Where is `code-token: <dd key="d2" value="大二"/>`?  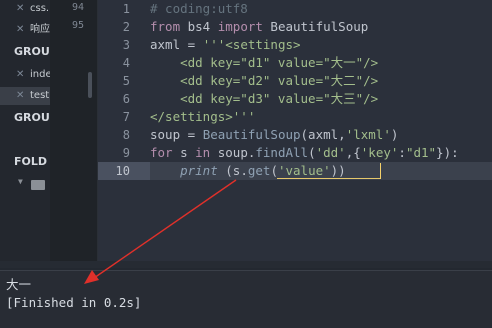 code-token: <dd key="d2" value="大二"/> is located at coordinates (264, 80).